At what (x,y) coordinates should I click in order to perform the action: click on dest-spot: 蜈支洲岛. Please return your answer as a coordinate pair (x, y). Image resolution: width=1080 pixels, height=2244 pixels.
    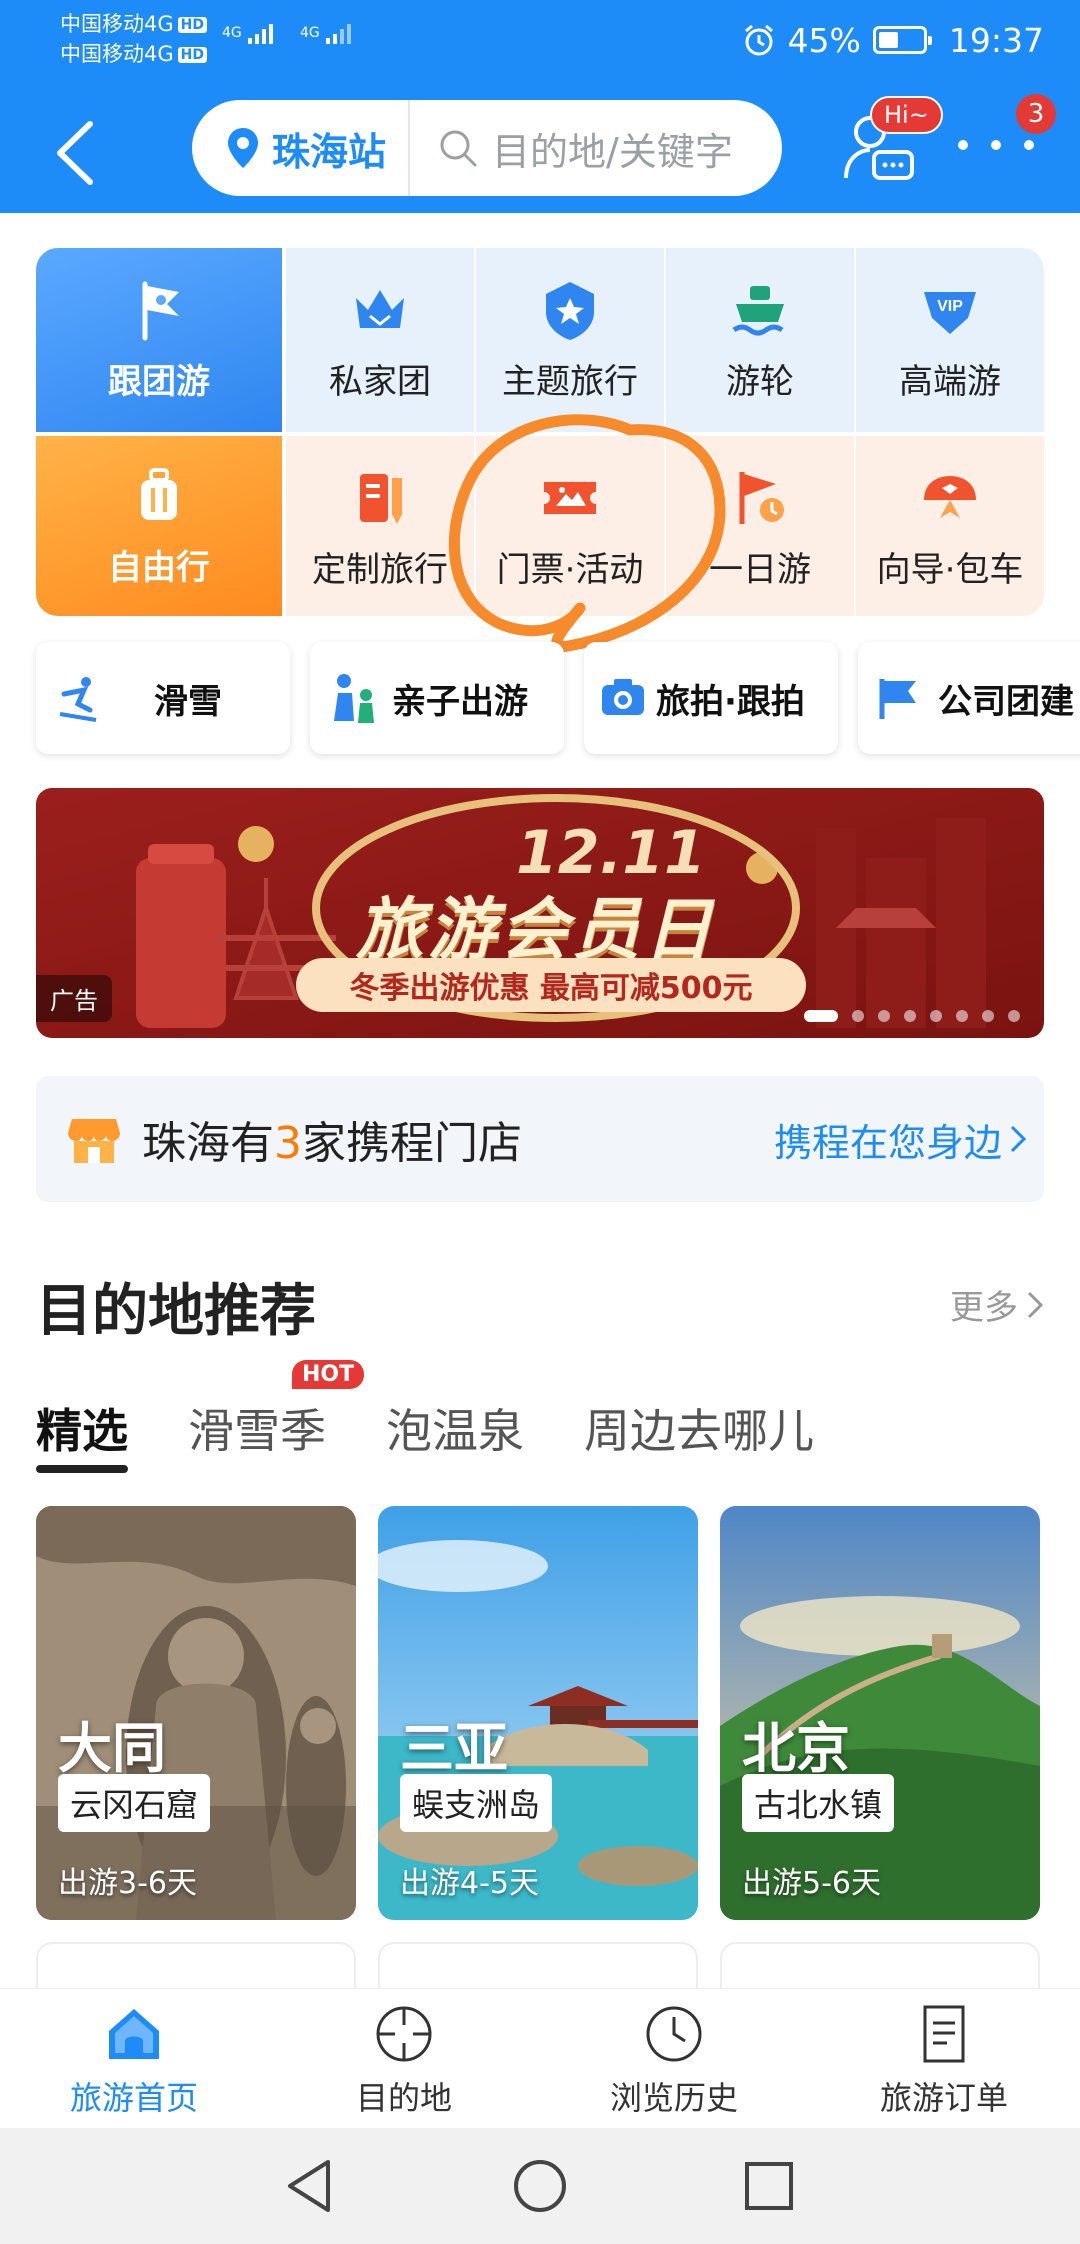
    Looking at the image, I should click on (476, 1803).